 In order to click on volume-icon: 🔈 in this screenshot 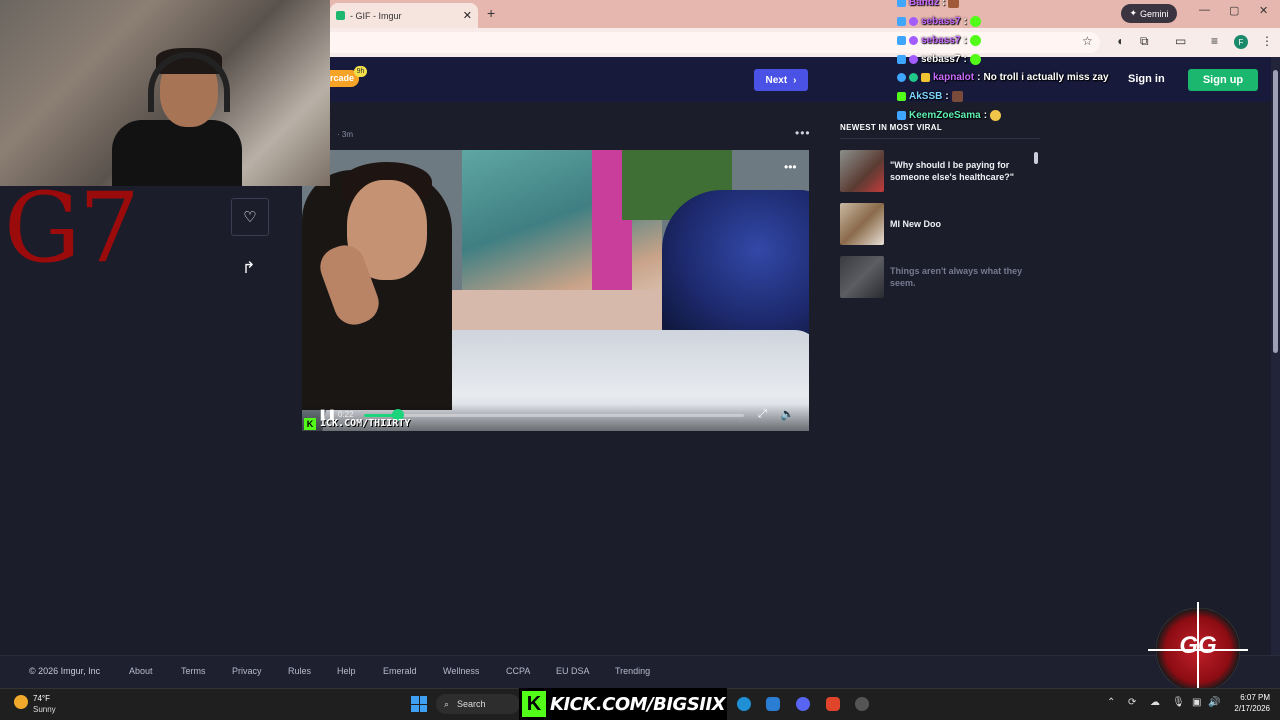, I will do `click(787, 414)`.